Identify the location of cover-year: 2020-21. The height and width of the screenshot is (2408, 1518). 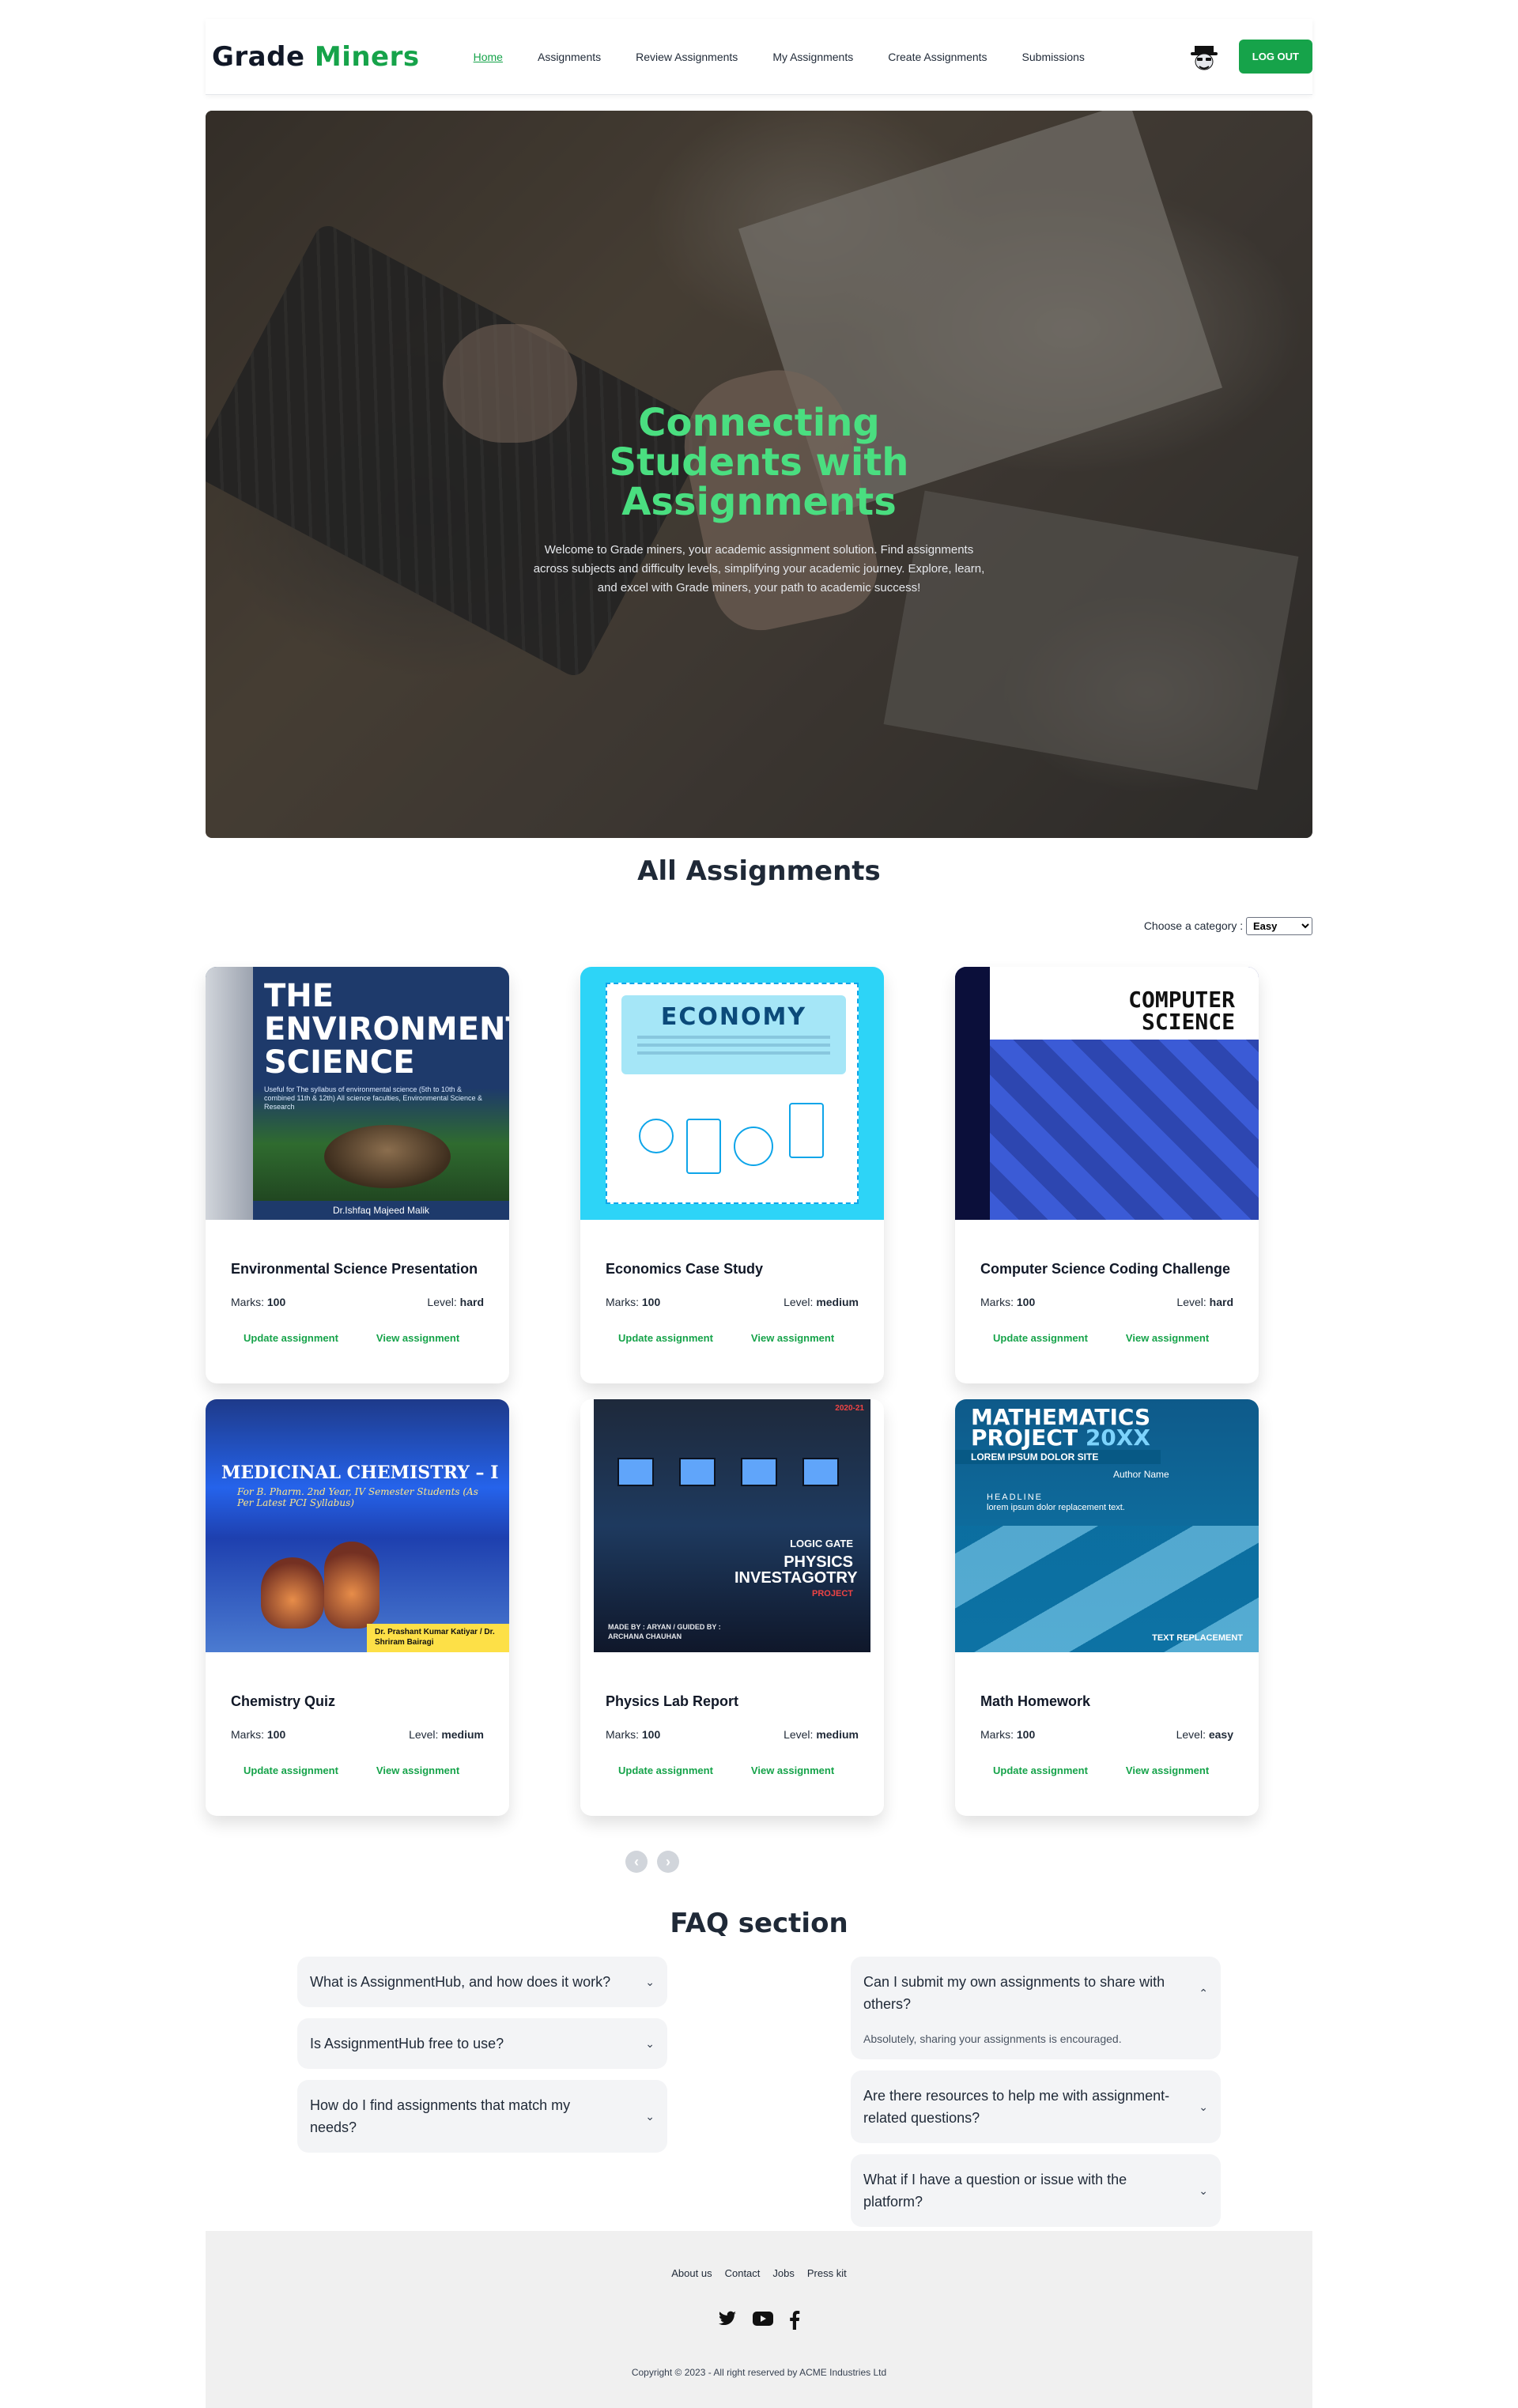
(849, 1408).